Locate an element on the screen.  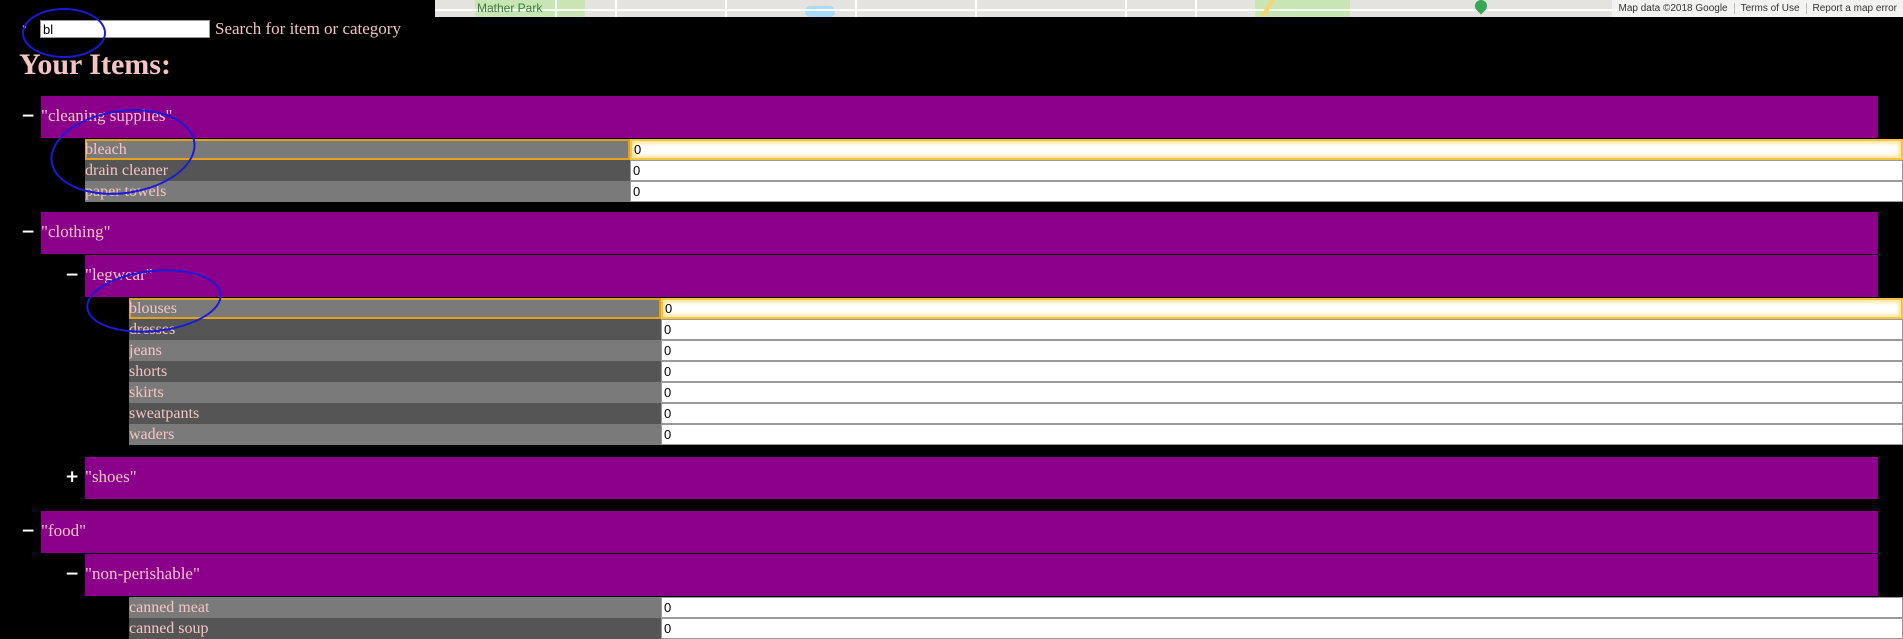
page-title: Your Items: is located at coordinates (95, 64).